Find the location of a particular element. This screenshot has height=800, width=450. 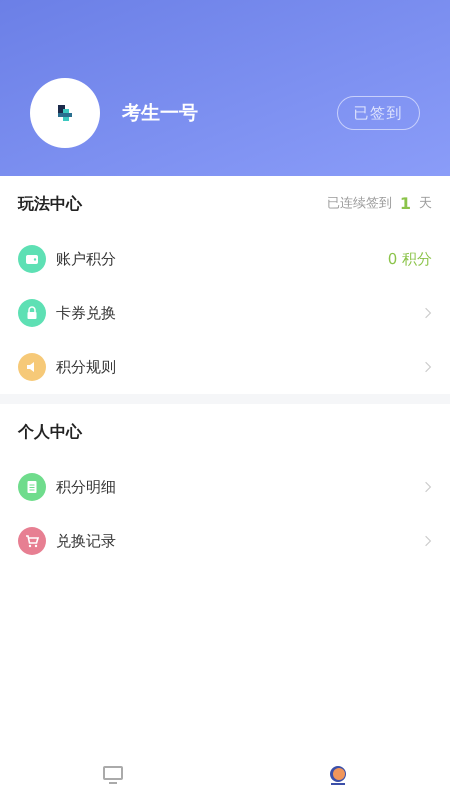

menu-item: 兑换记录 is located at coordinates (225, 541).